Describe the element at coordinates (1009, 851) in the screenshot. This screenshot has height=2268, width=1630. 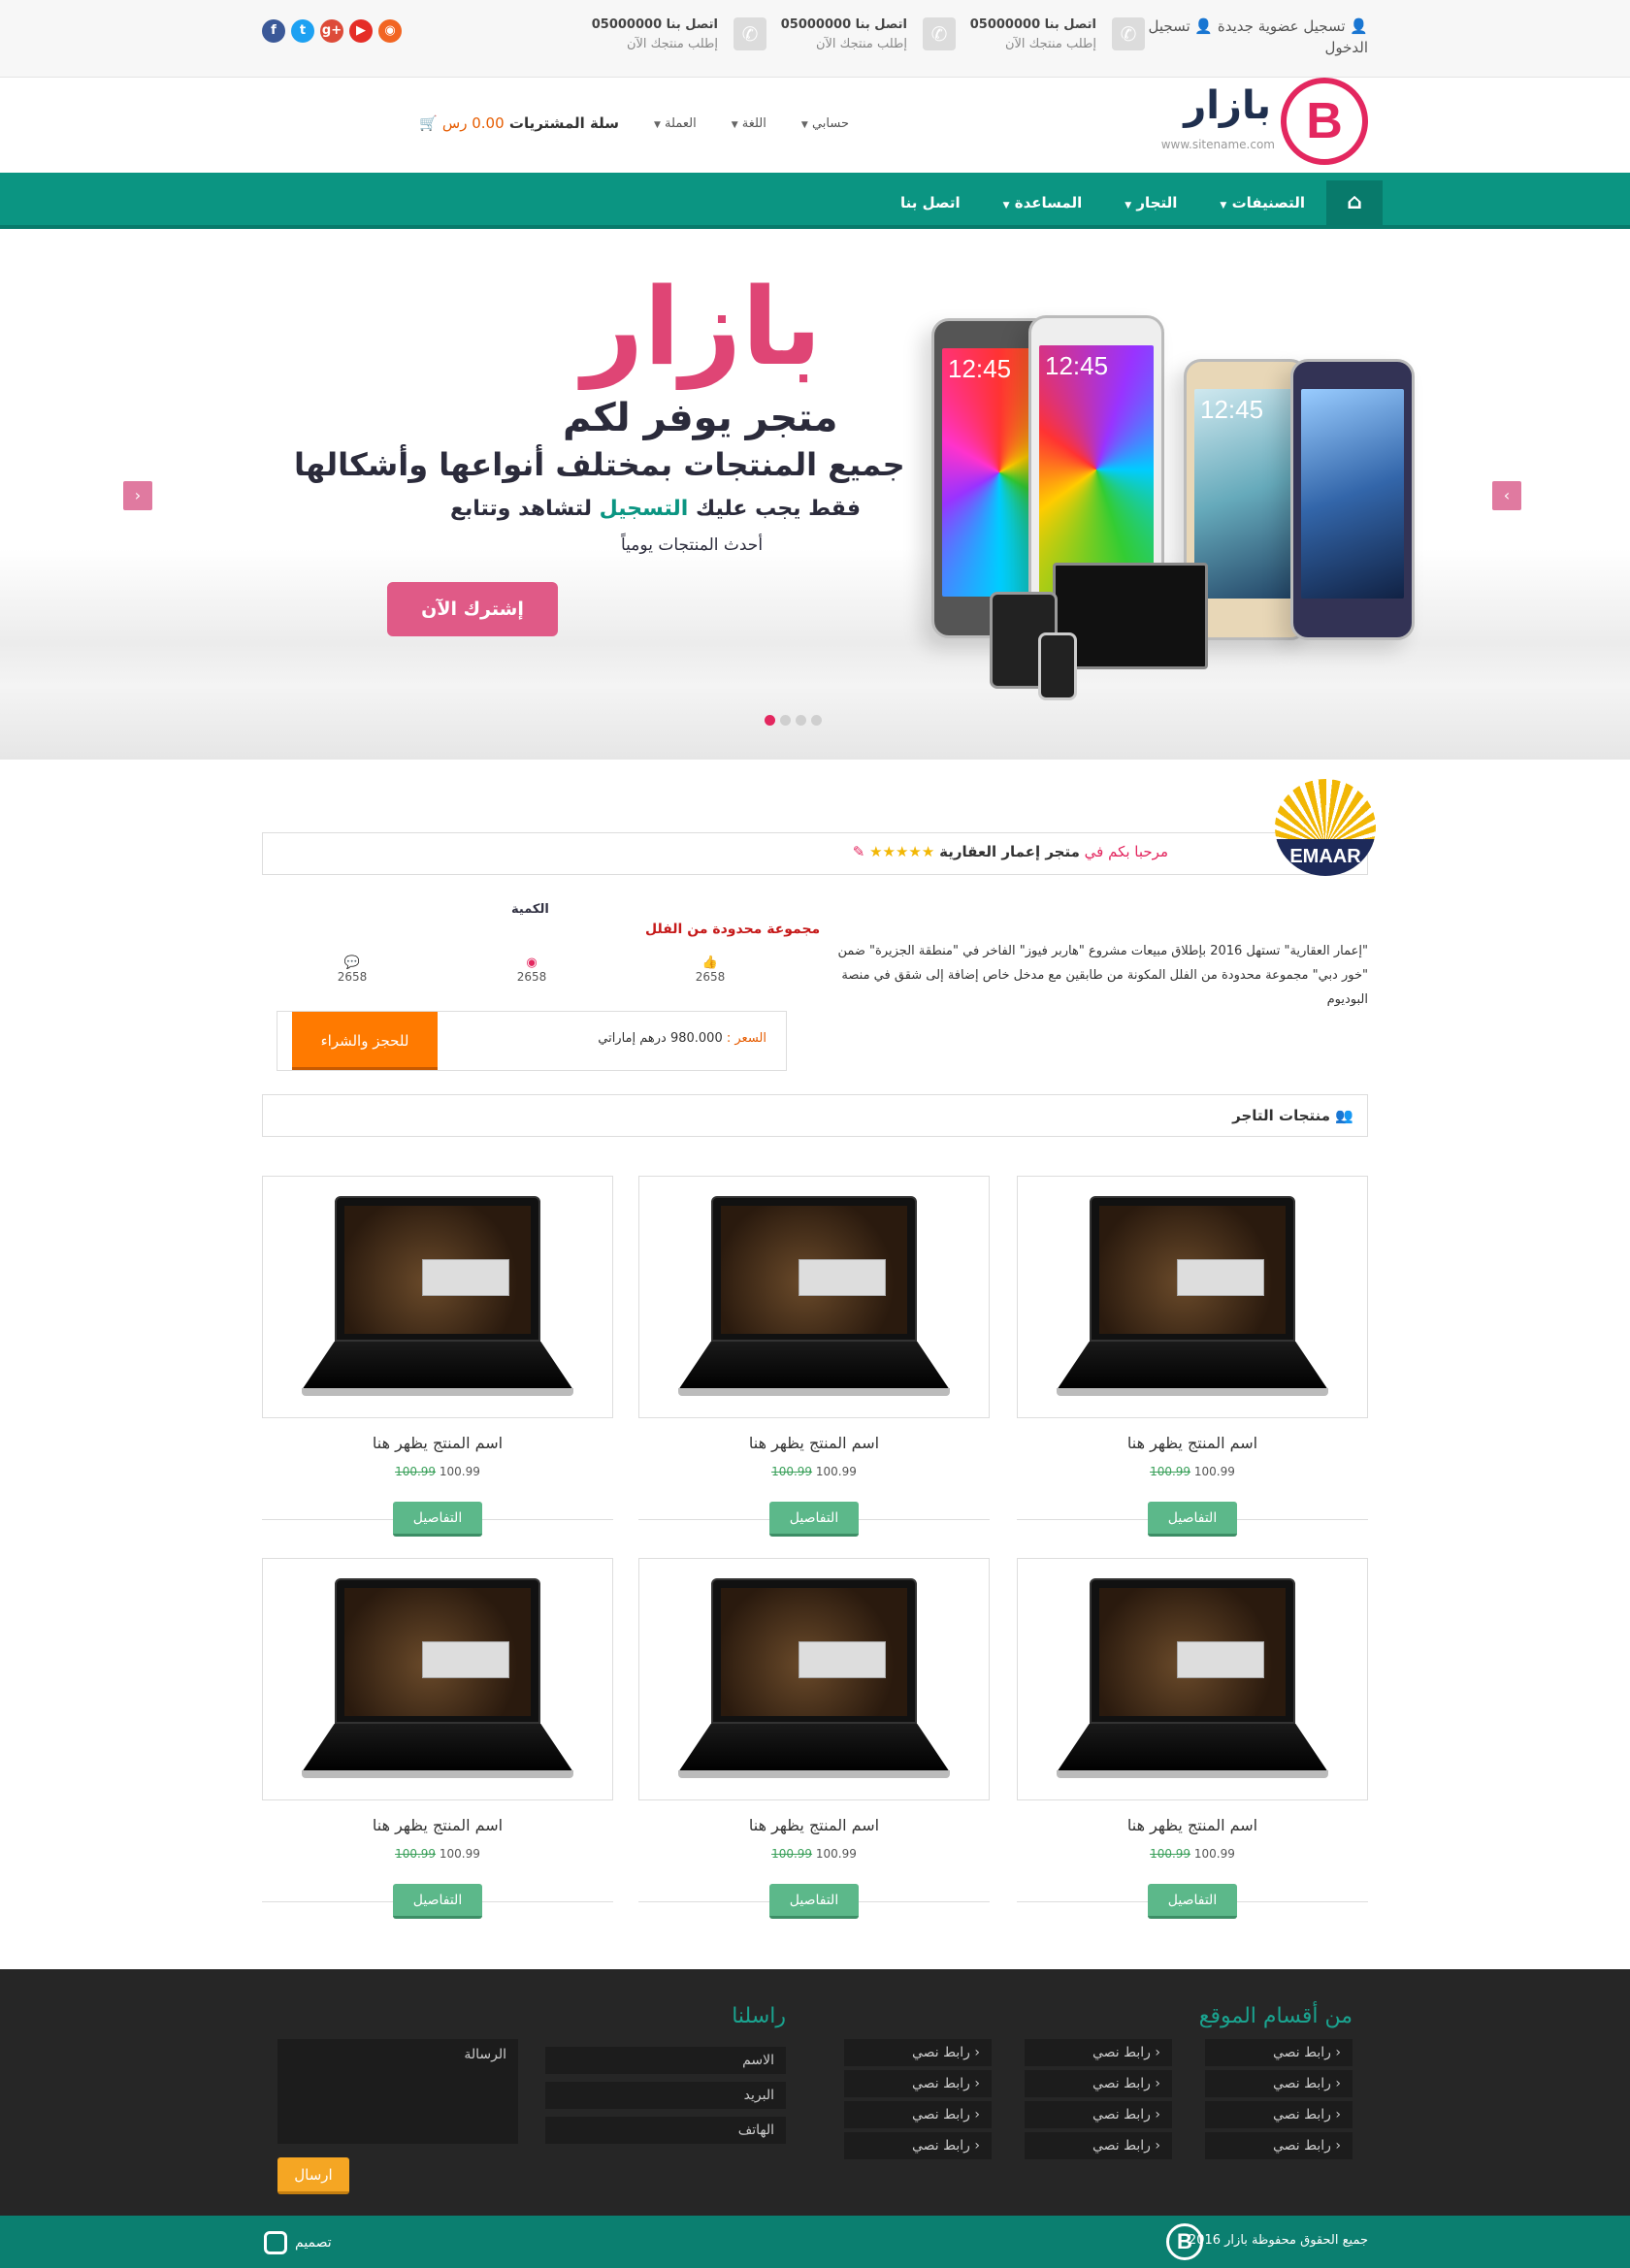
I see `vendor-name: متجر إعمار العقارية` at that location.